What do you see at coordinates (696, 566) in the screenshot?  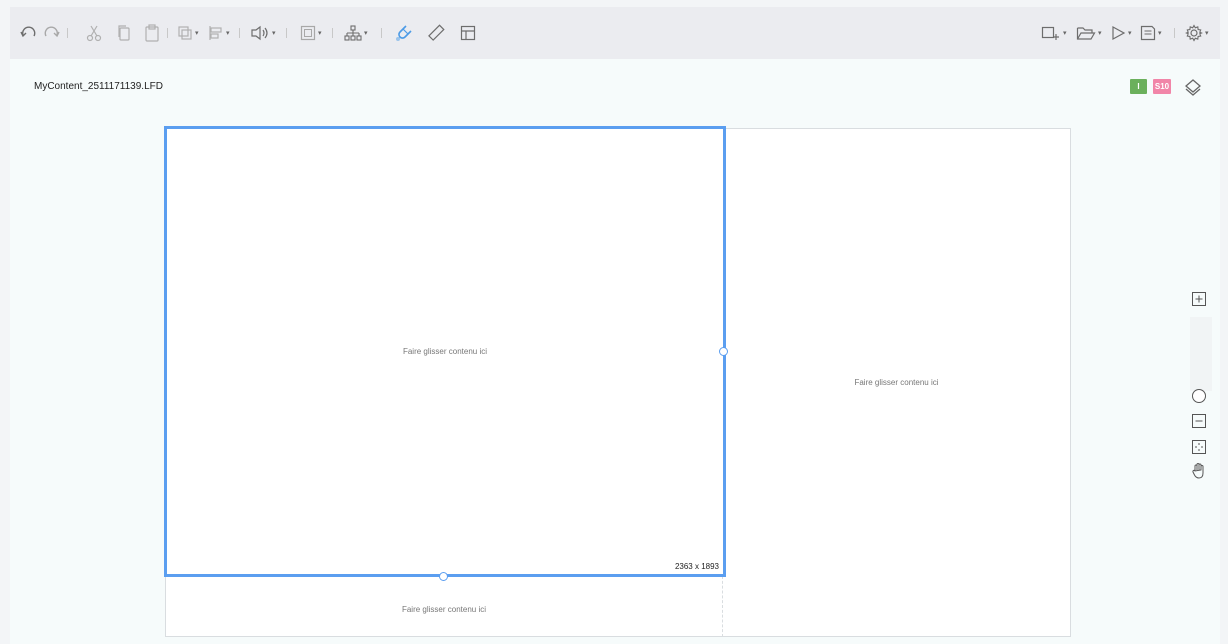 I see `zone-dimensions: 2363 x 1893` at bounding box center [696, 566].